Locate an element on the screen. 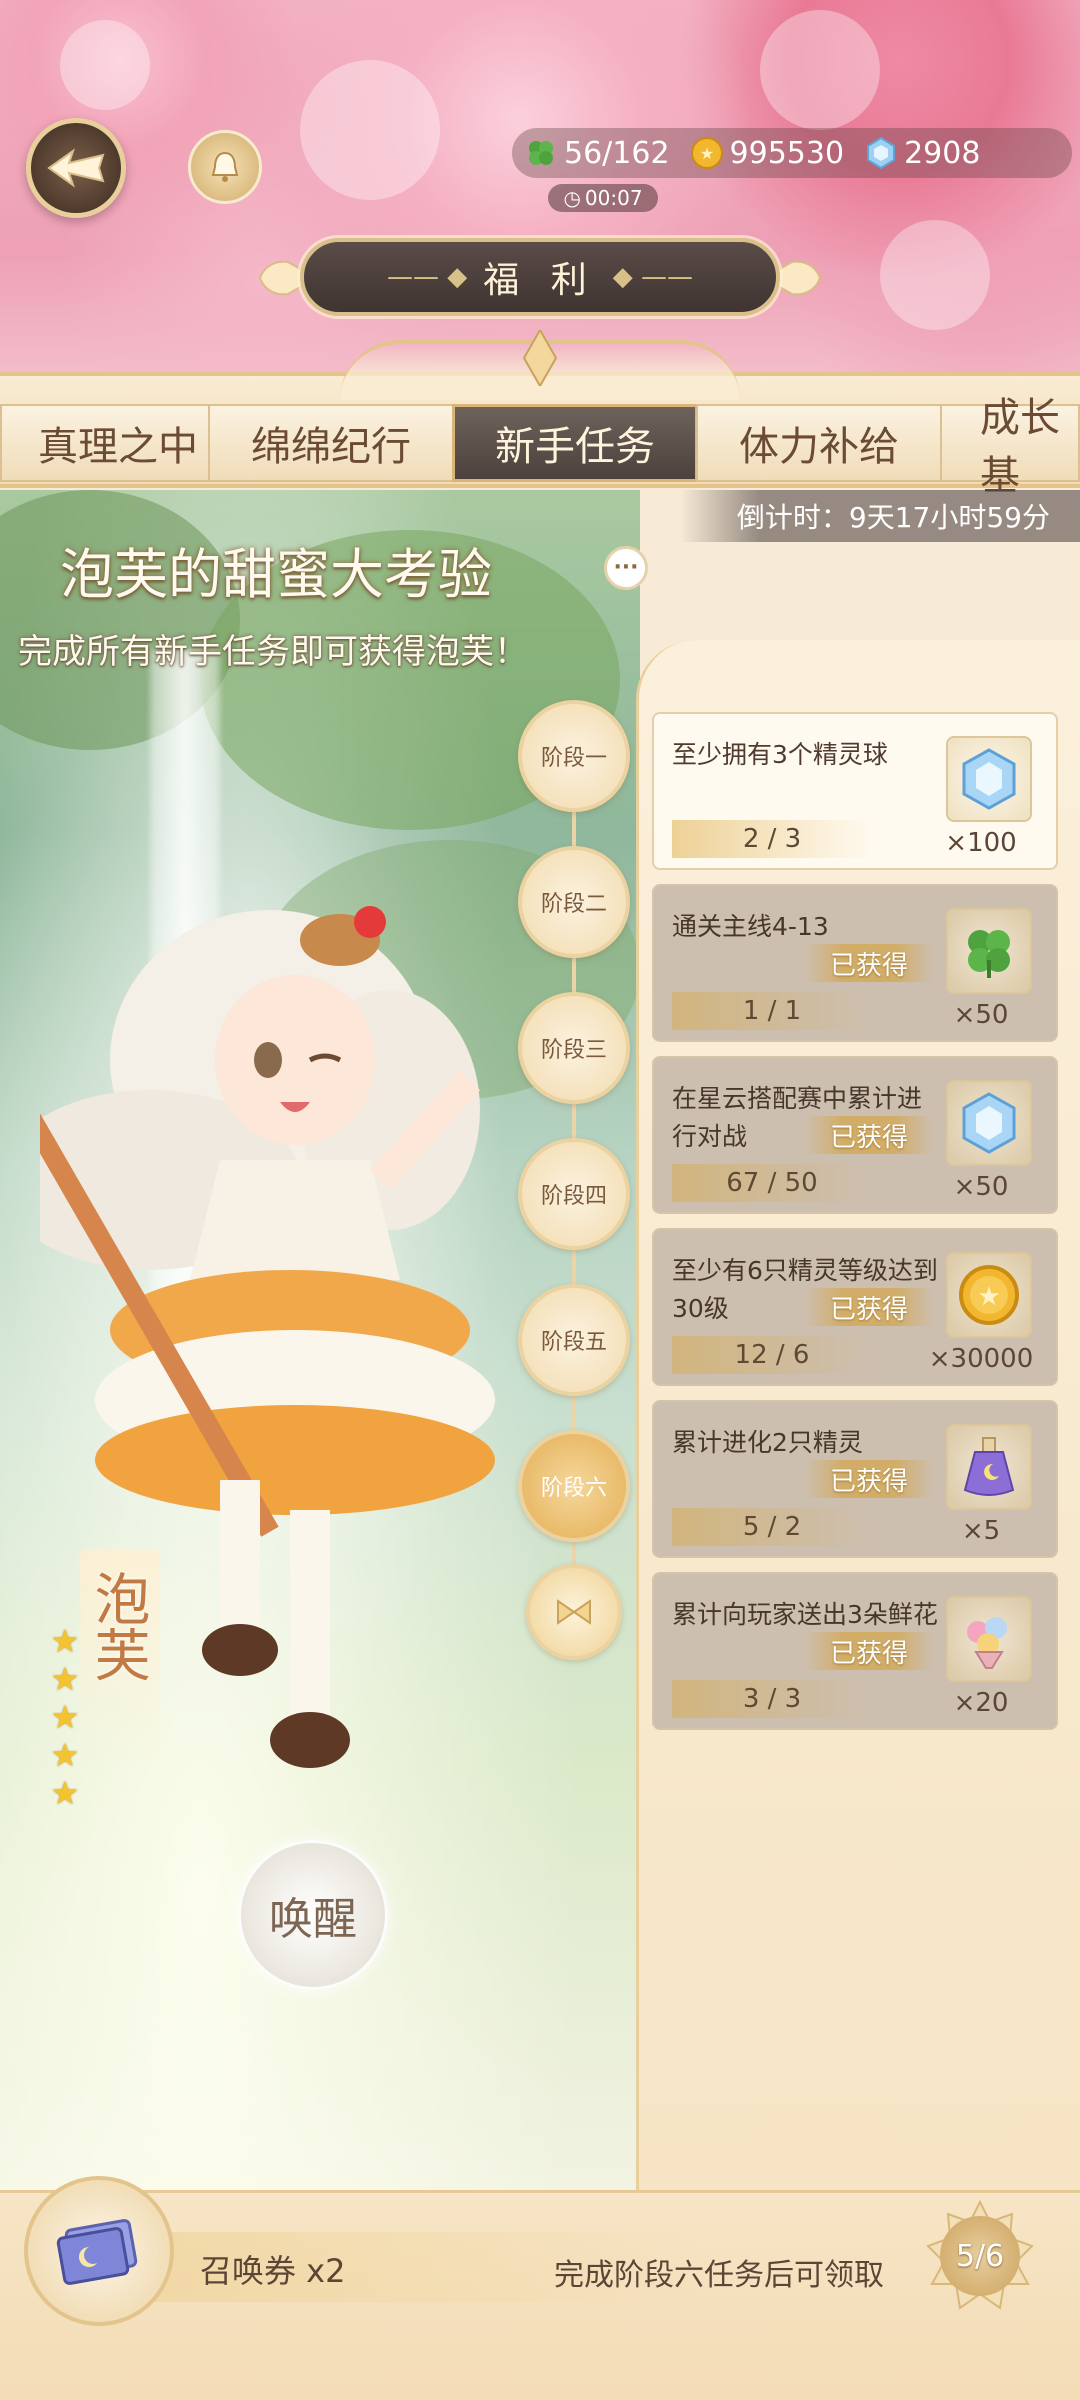  stage-4-button: 阶段四 is located at coordinates (574, 1194).